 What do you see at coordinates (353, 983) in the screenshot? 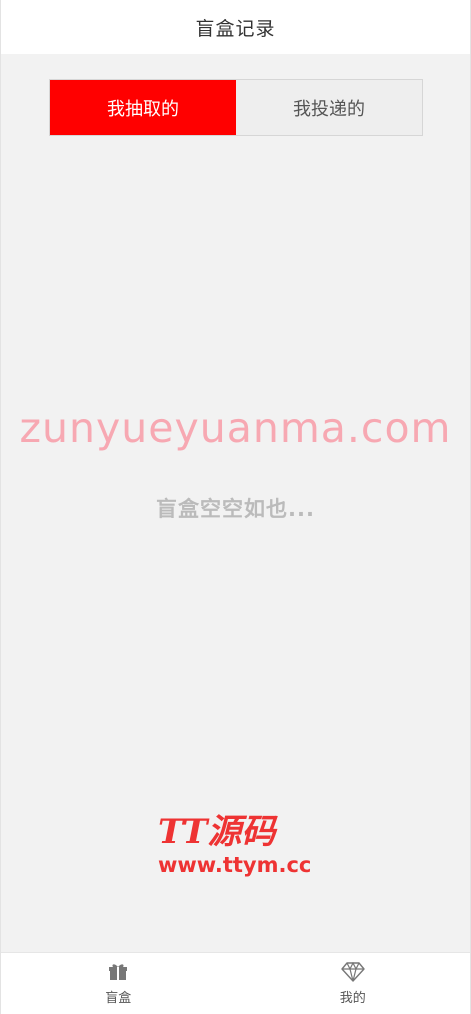
I see `tabbar-item-mine: 我的` at bounding box center [353, 983].